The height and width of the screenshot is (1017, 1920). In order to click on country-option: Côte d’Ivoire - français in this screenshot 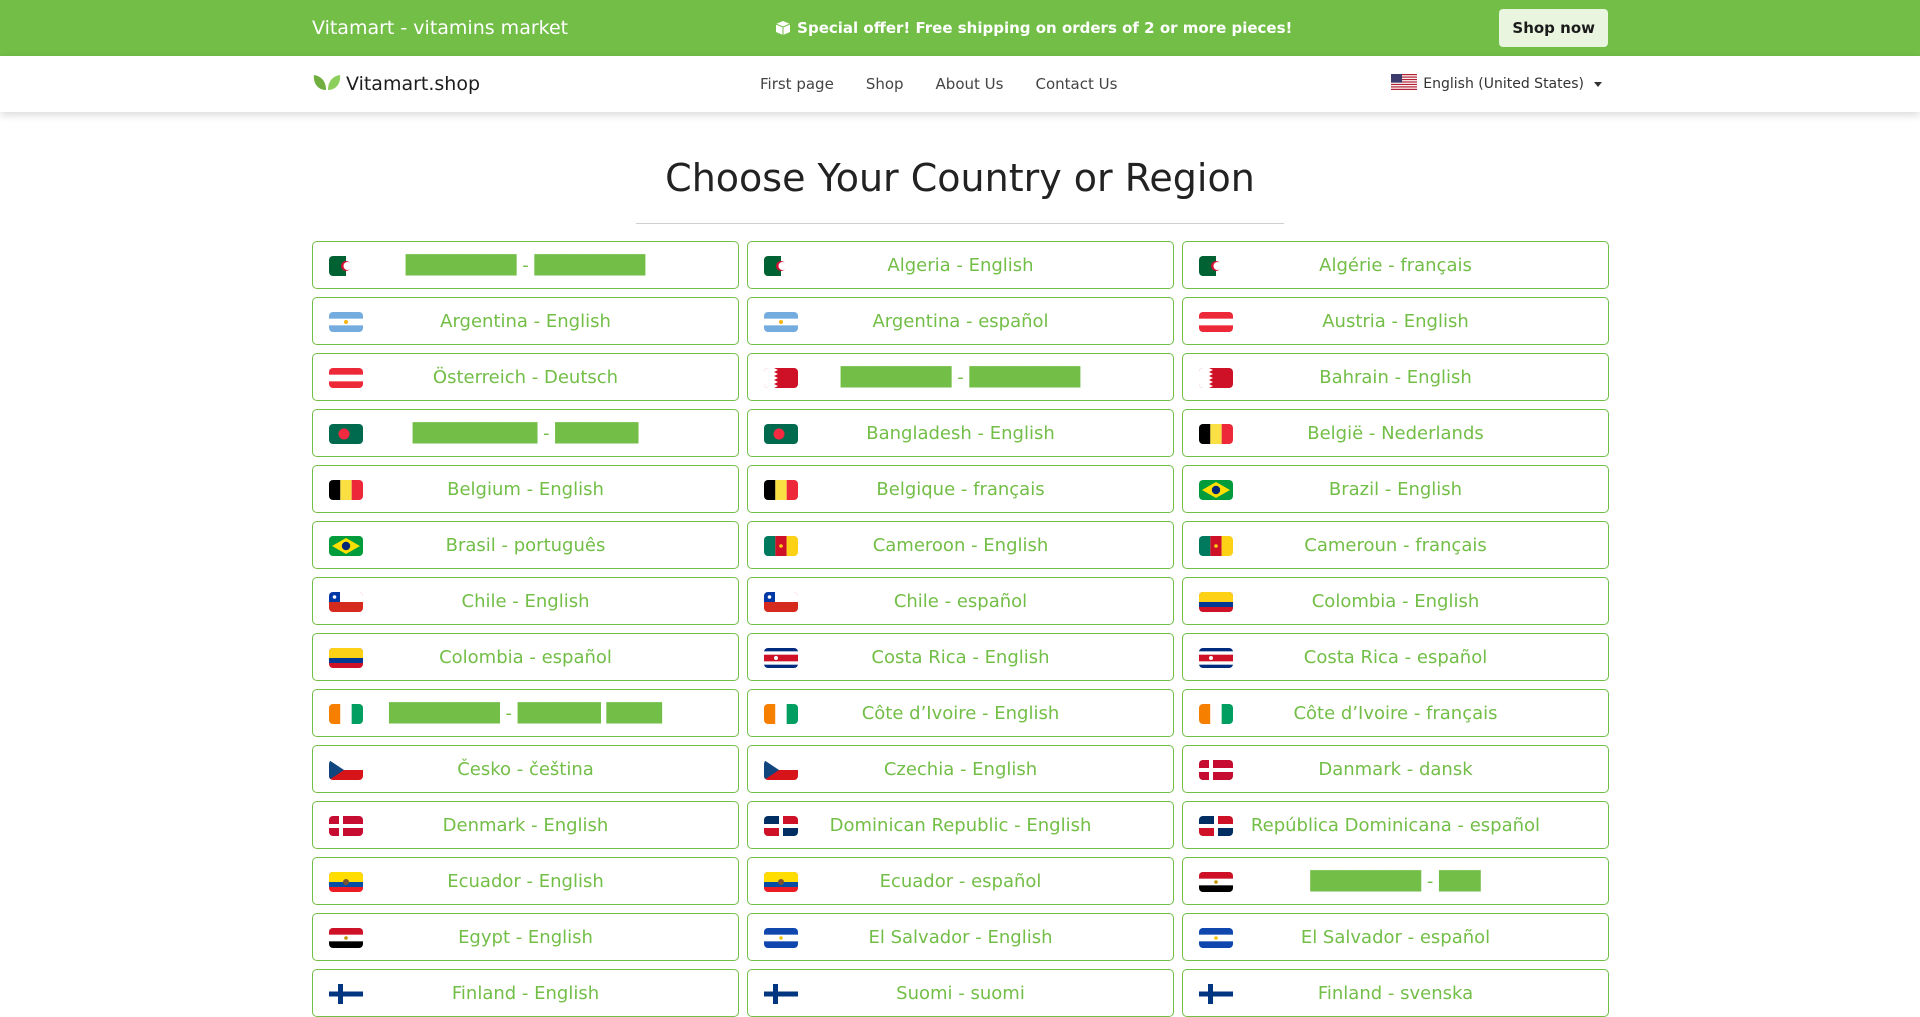, I will do `click(1395, 713)`.